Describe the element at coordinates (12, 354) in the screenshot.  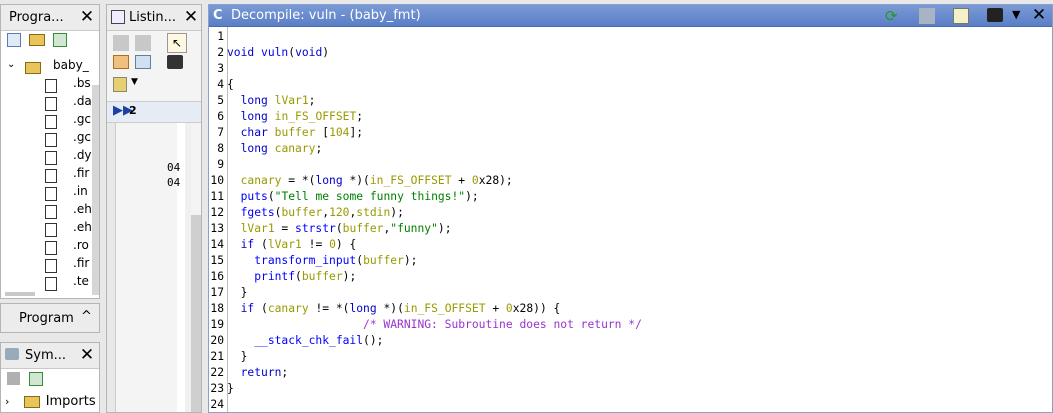
I see `symbol-tree-icon` at that location.